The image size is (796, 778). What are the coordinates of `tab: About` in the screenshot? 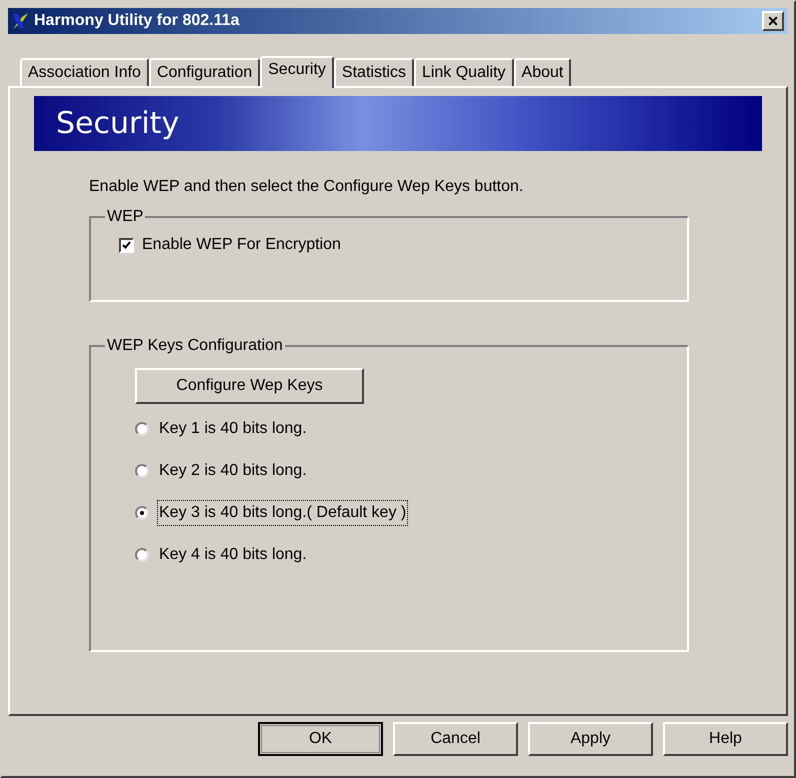 It's located at (543, 72).